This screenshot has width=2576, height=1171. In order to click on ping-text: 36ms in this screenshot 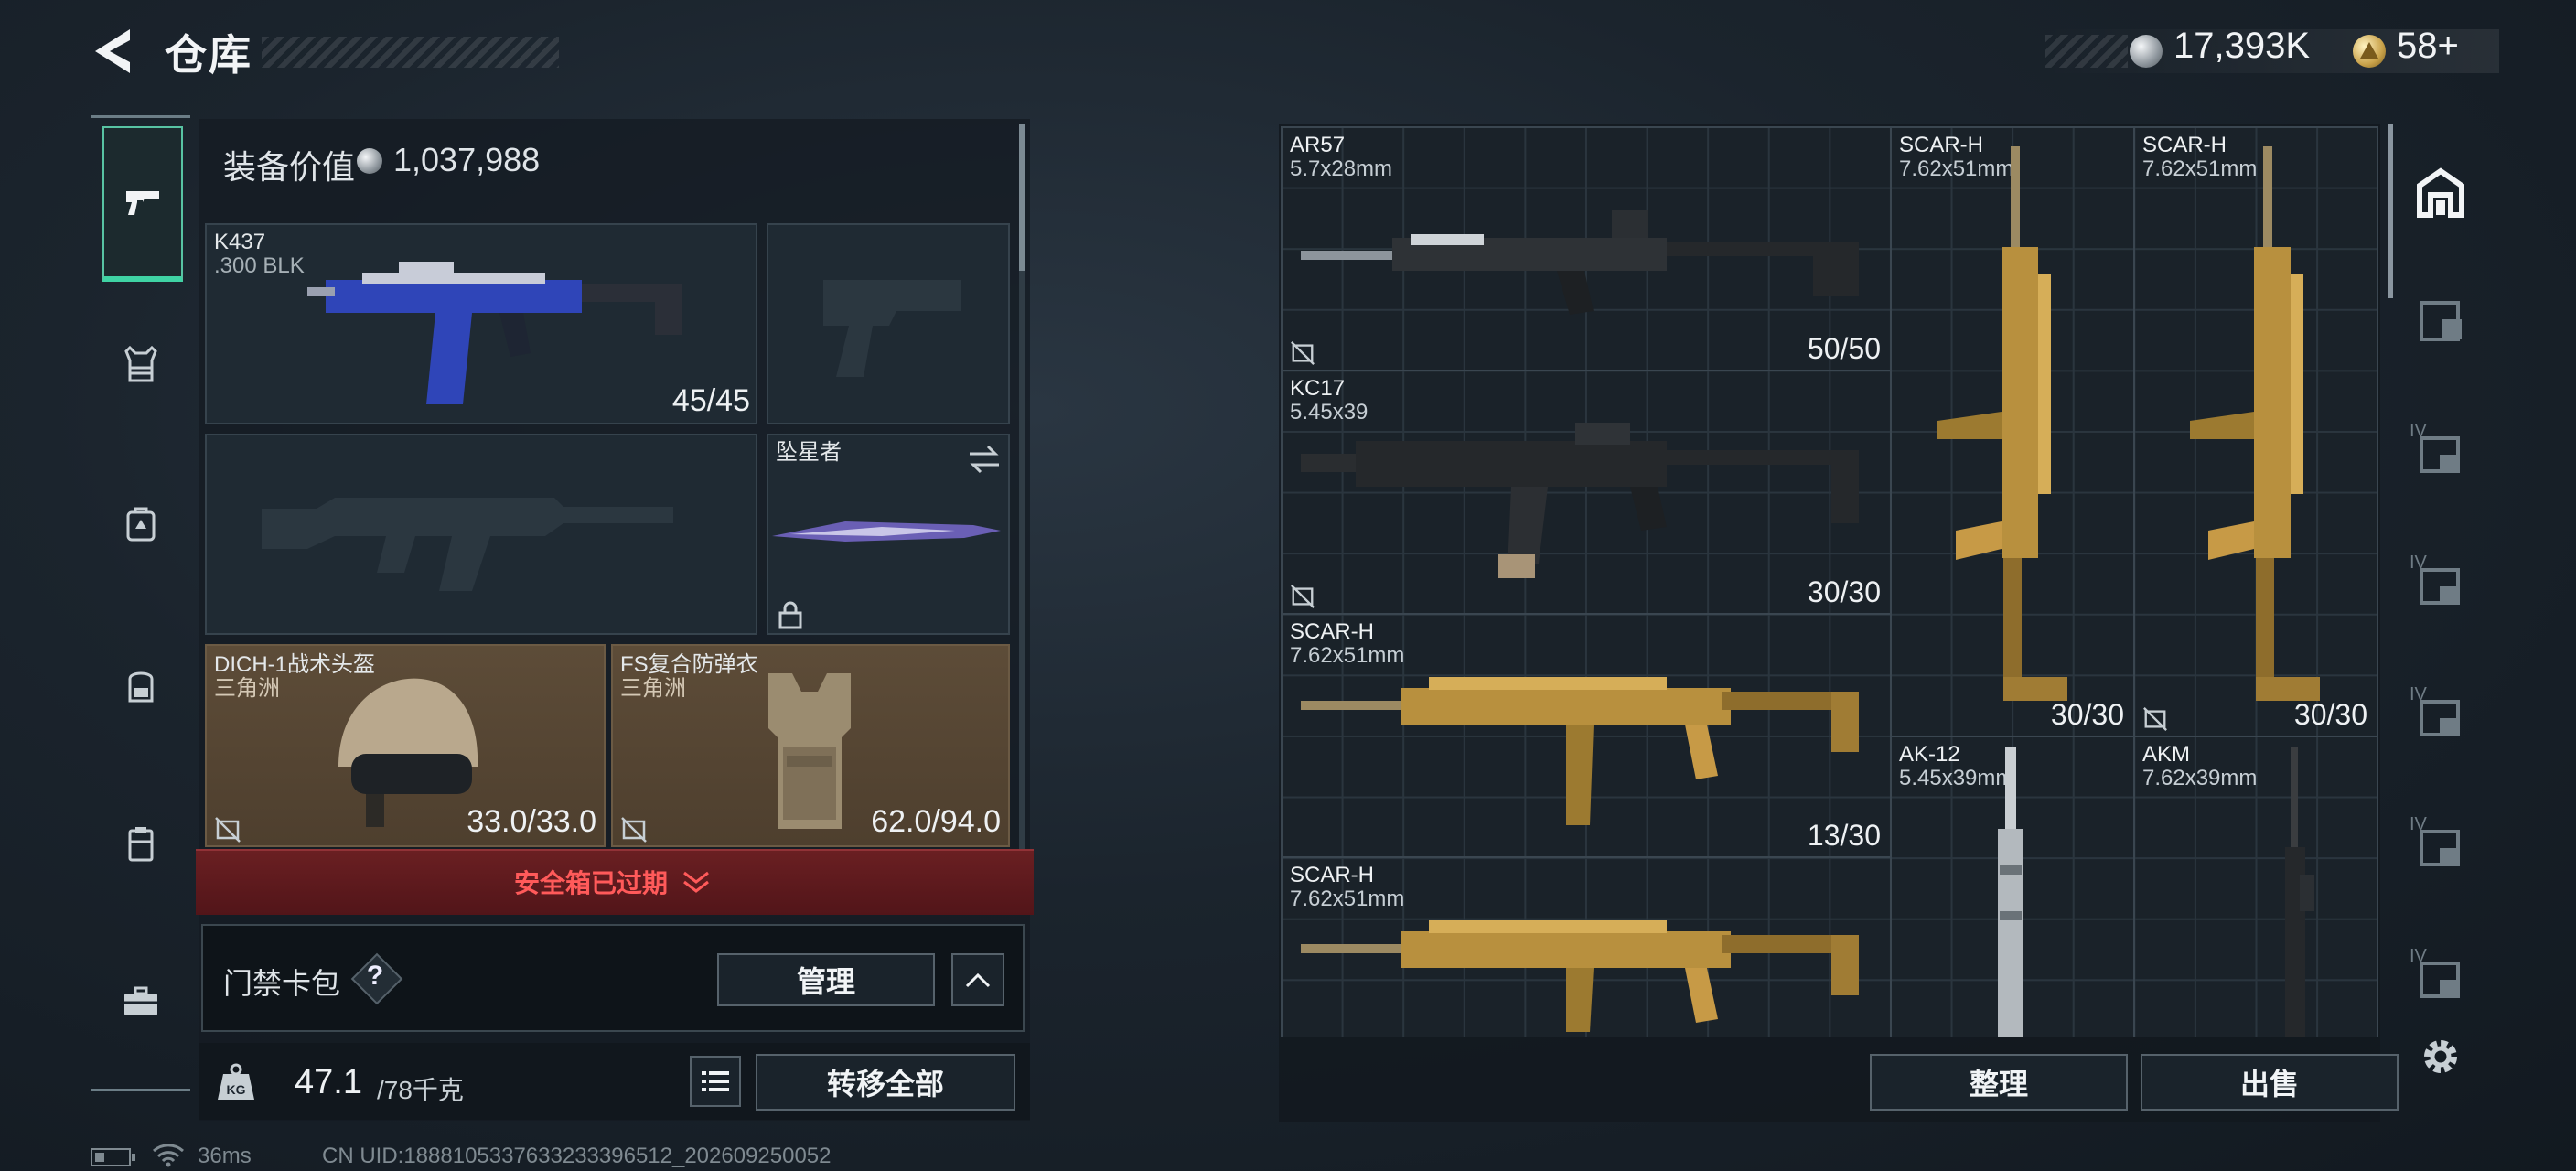, I will do `click(225, 1156)`.